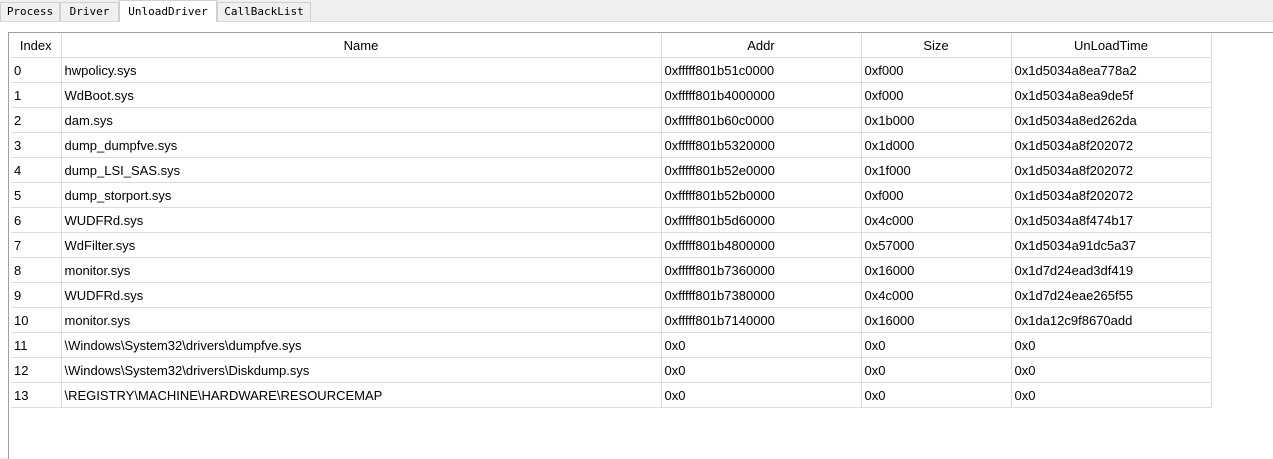  What do you see at coordinates (361, 395) in the screenshot?
I see `cell-name: \REGISTRY\MACHINE\HARDWARE\RESOURCEMAP` at bounding box center [361, 395].